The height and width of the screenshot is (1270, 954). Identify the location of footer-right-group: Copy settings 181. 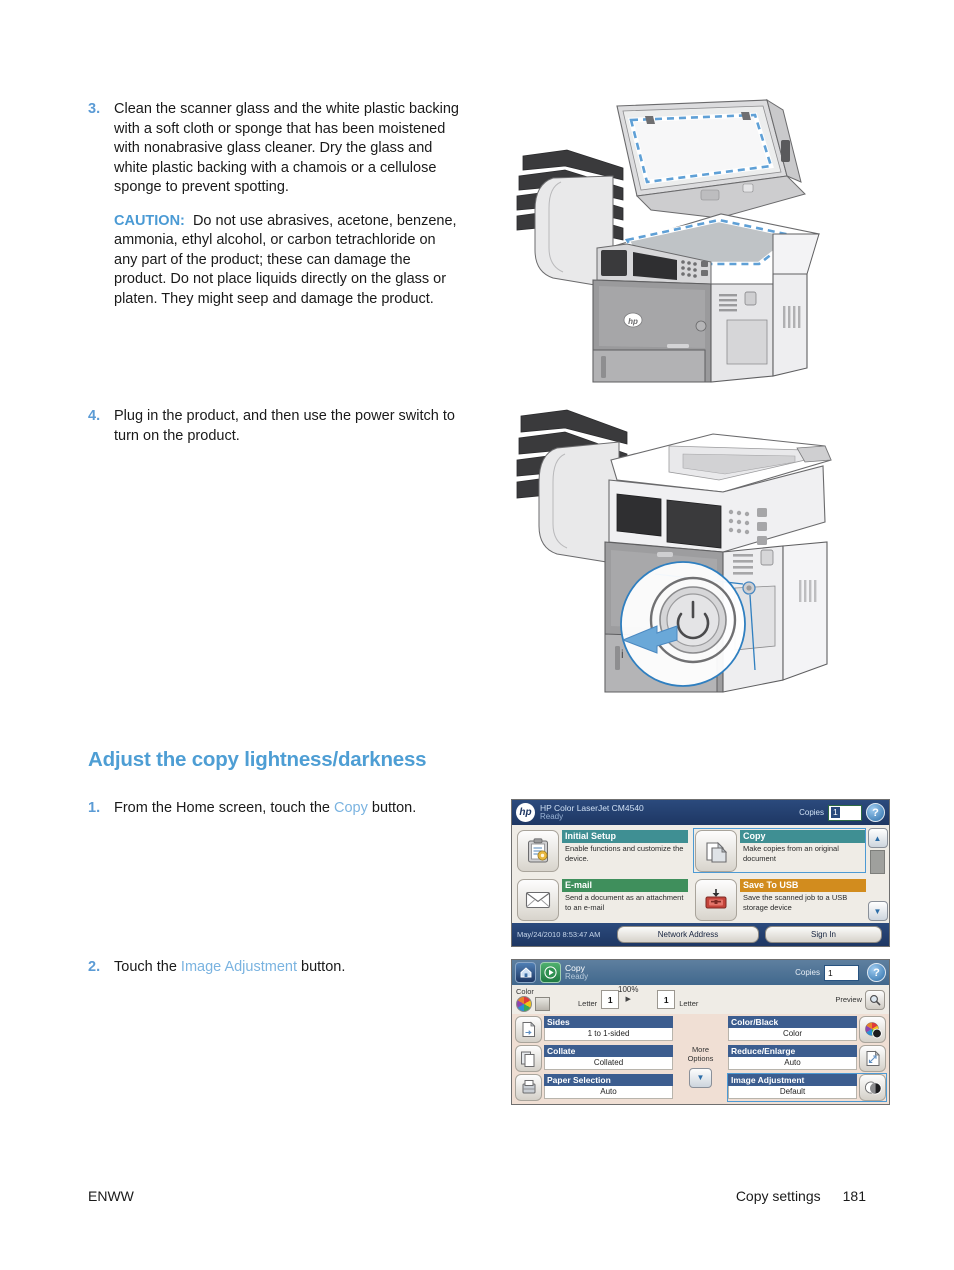
(801, 1196).